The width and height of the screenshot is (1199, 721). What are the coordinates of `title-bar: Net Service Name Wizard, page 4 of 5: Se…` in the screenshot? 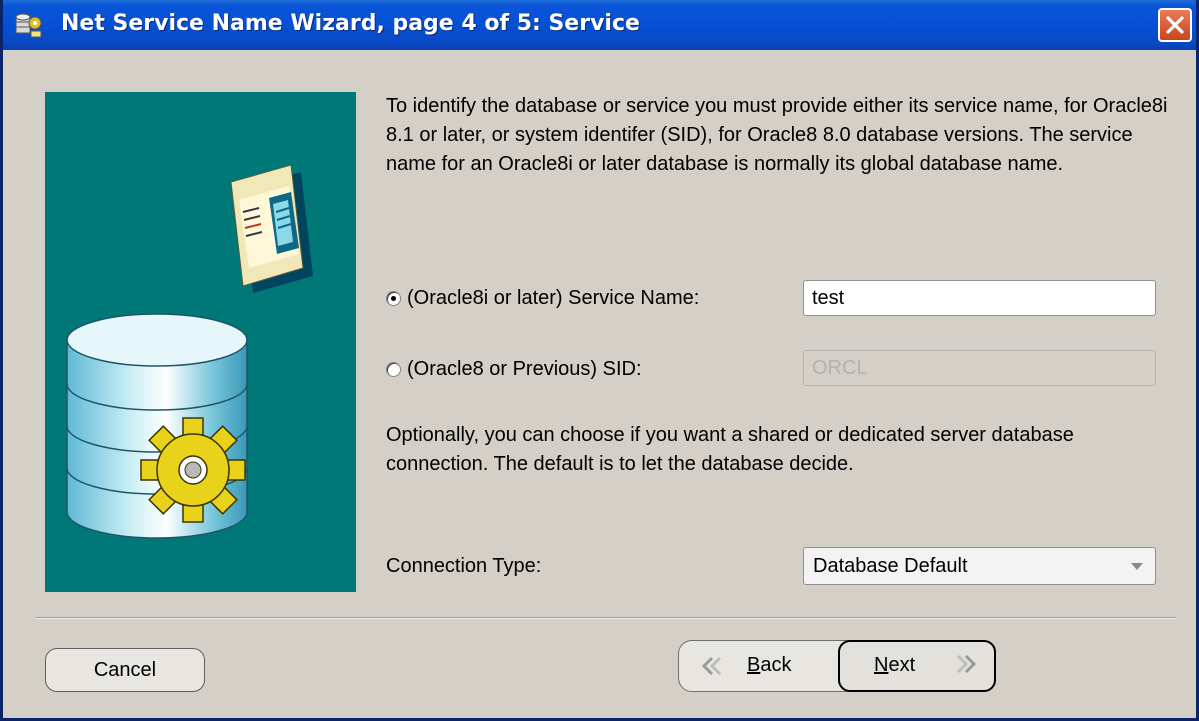 It's located at (599, 25).